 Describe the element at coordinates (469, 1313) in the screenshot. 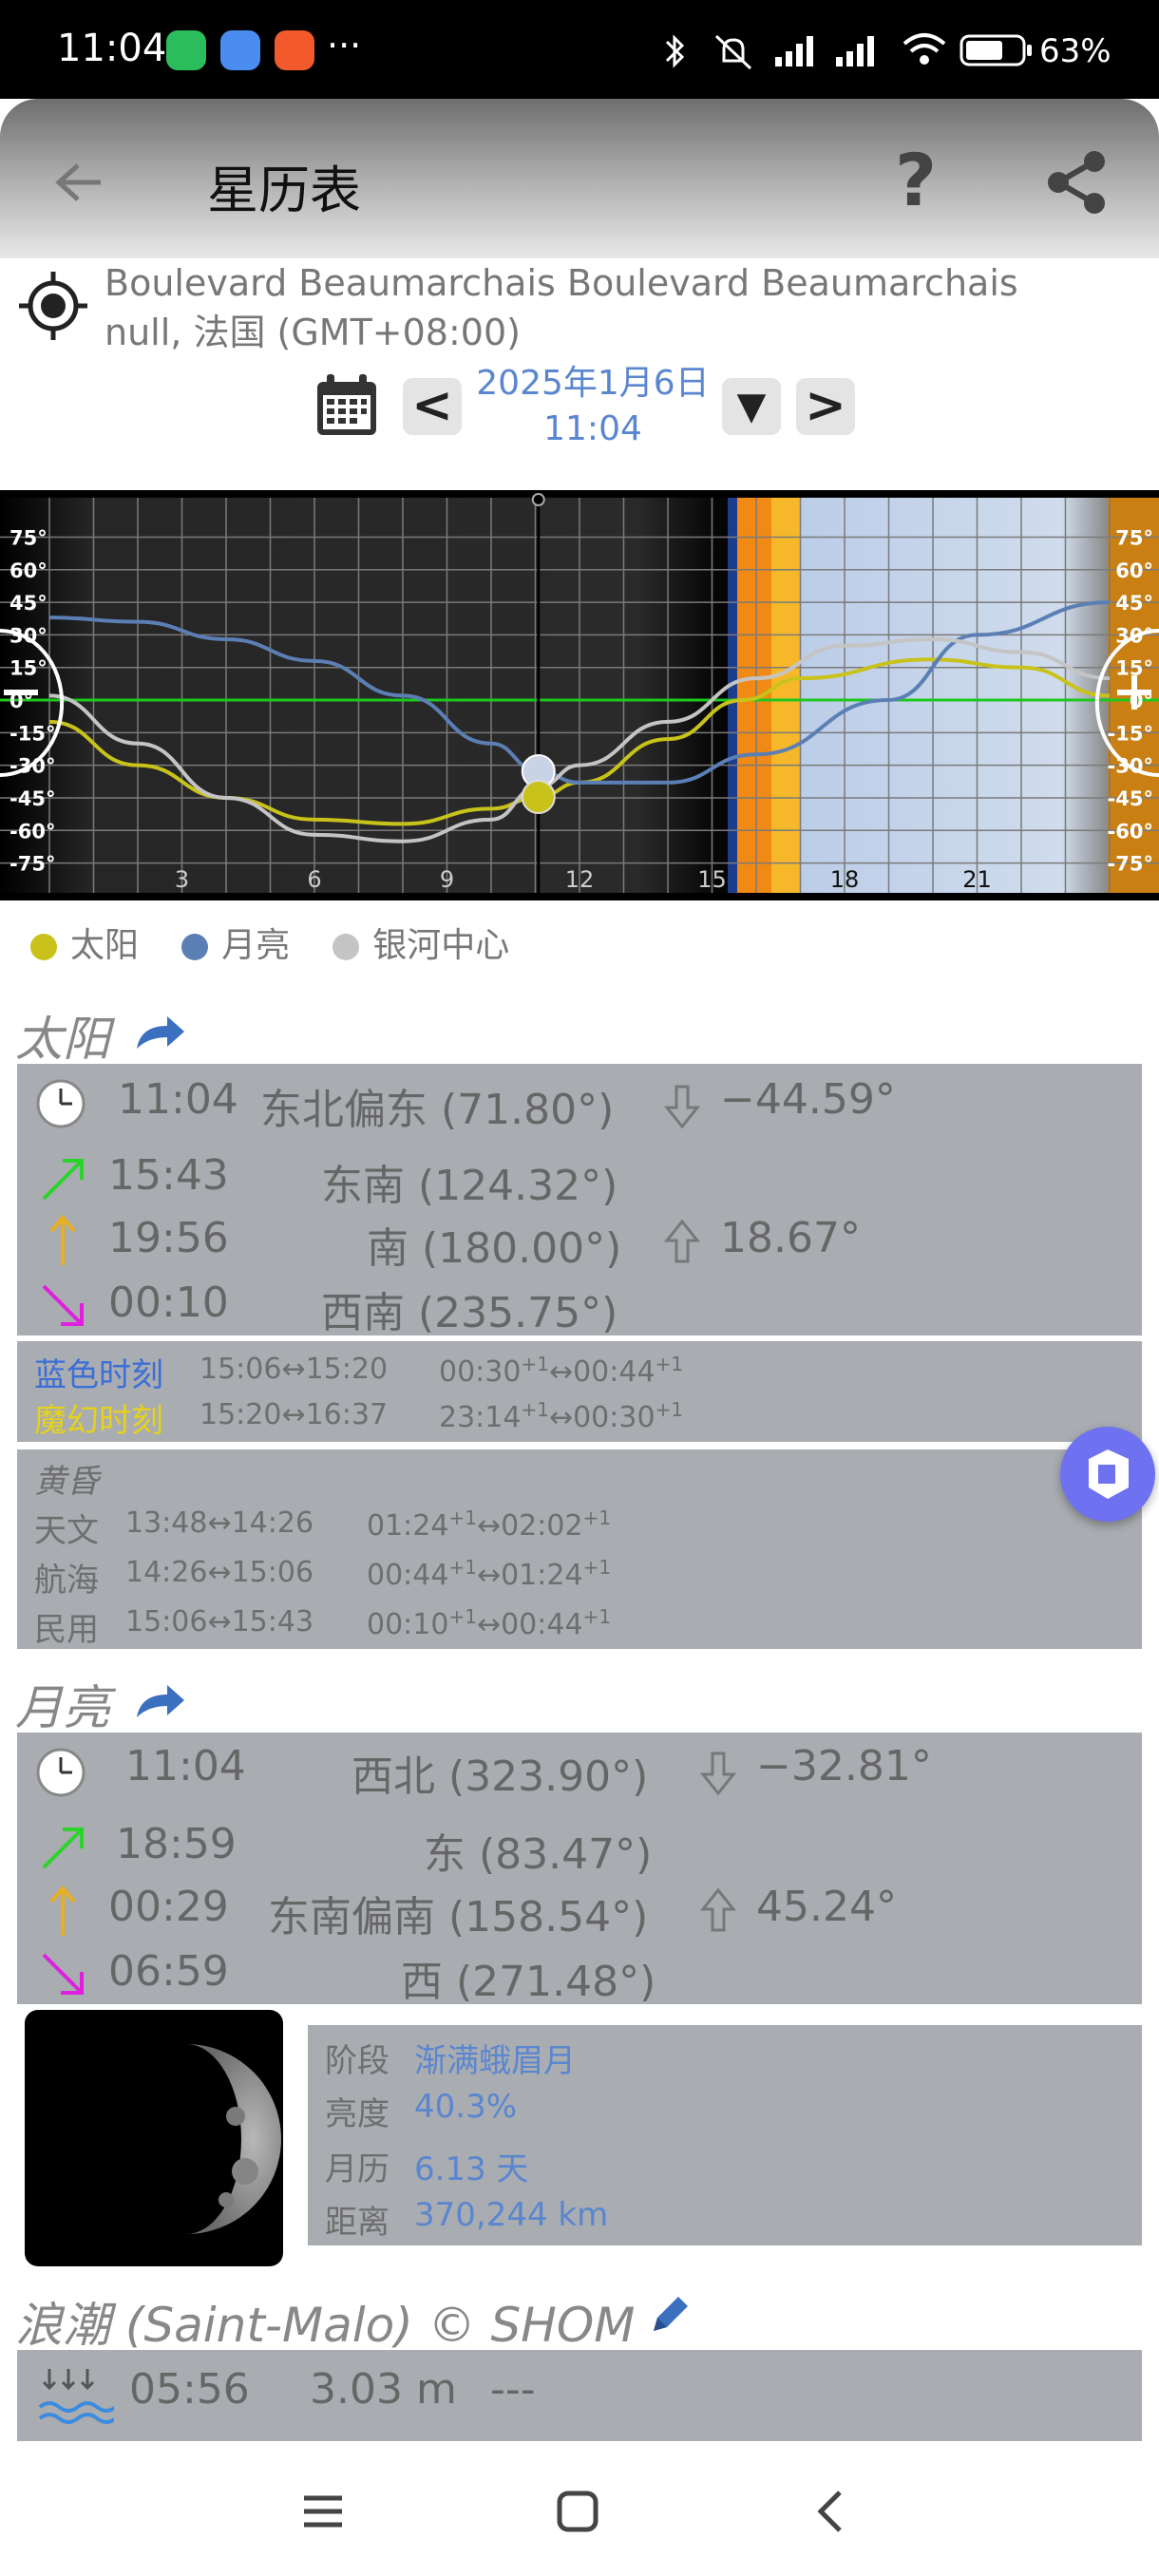

I see `sun-set-direction: 西南 (235.75°)` at that location.